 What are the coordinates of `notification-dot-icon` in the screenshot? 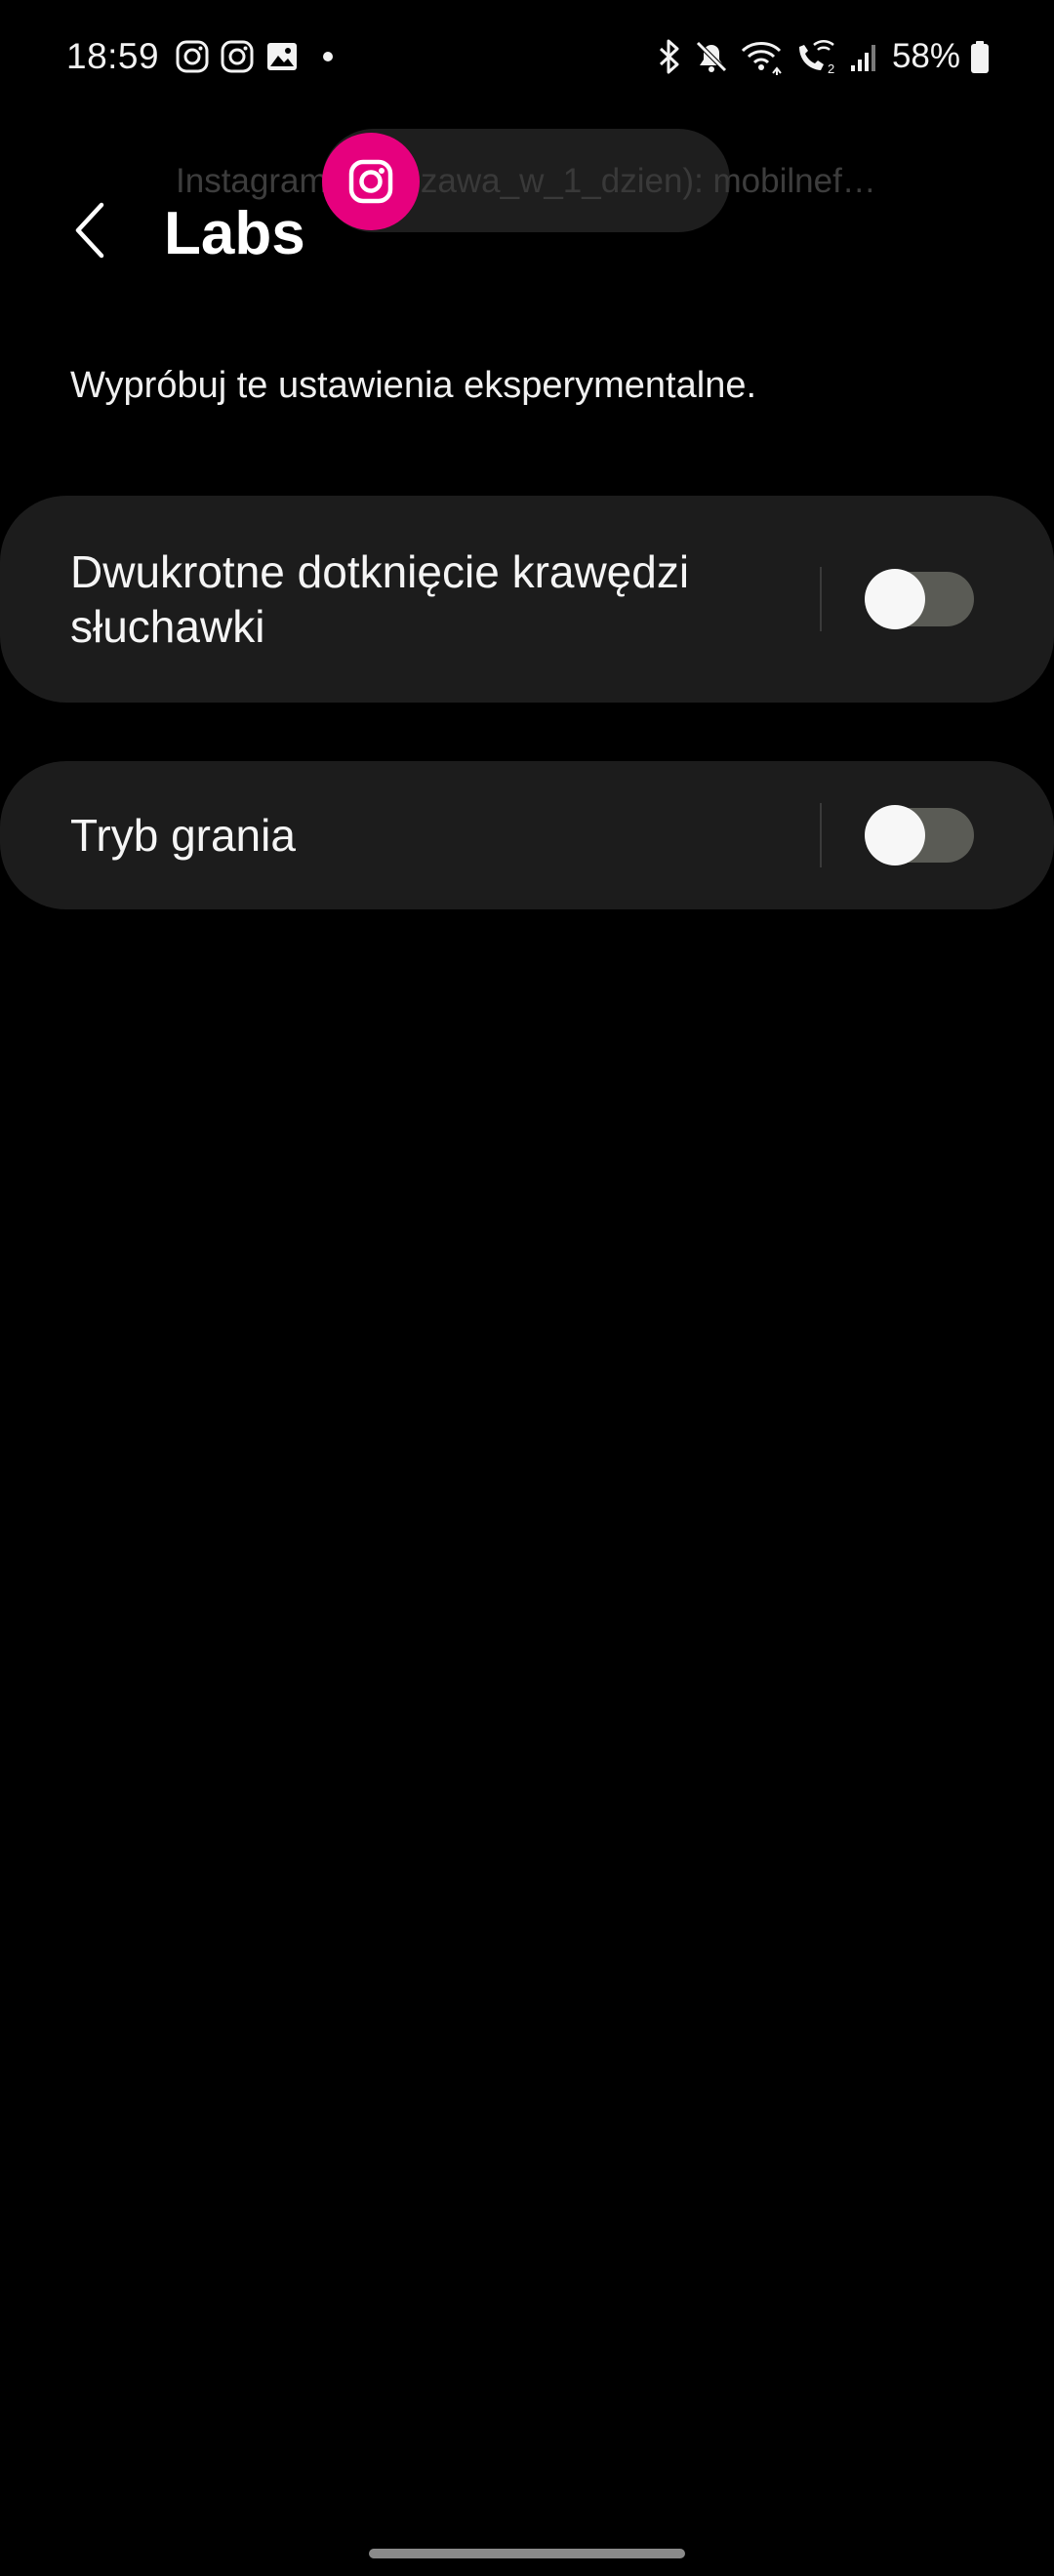 It's located at (325, 56).